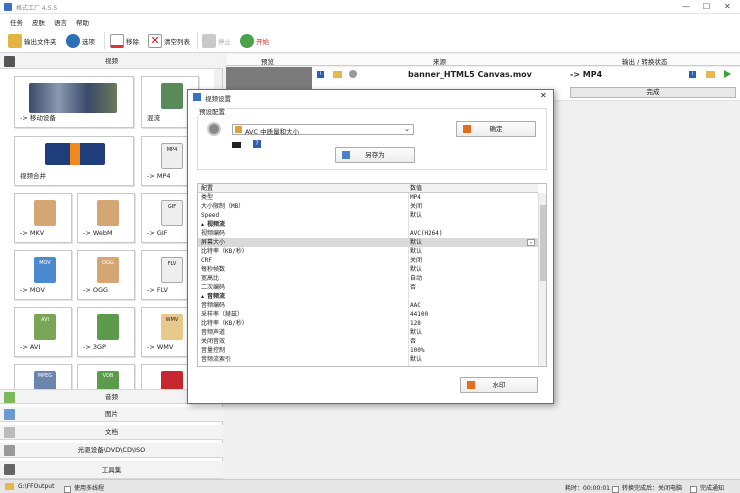 The image size is (740, 493). Describe the element at coordinates (111, 470) in the screenshot. I see `category-toolbox: 工具集` at that location.